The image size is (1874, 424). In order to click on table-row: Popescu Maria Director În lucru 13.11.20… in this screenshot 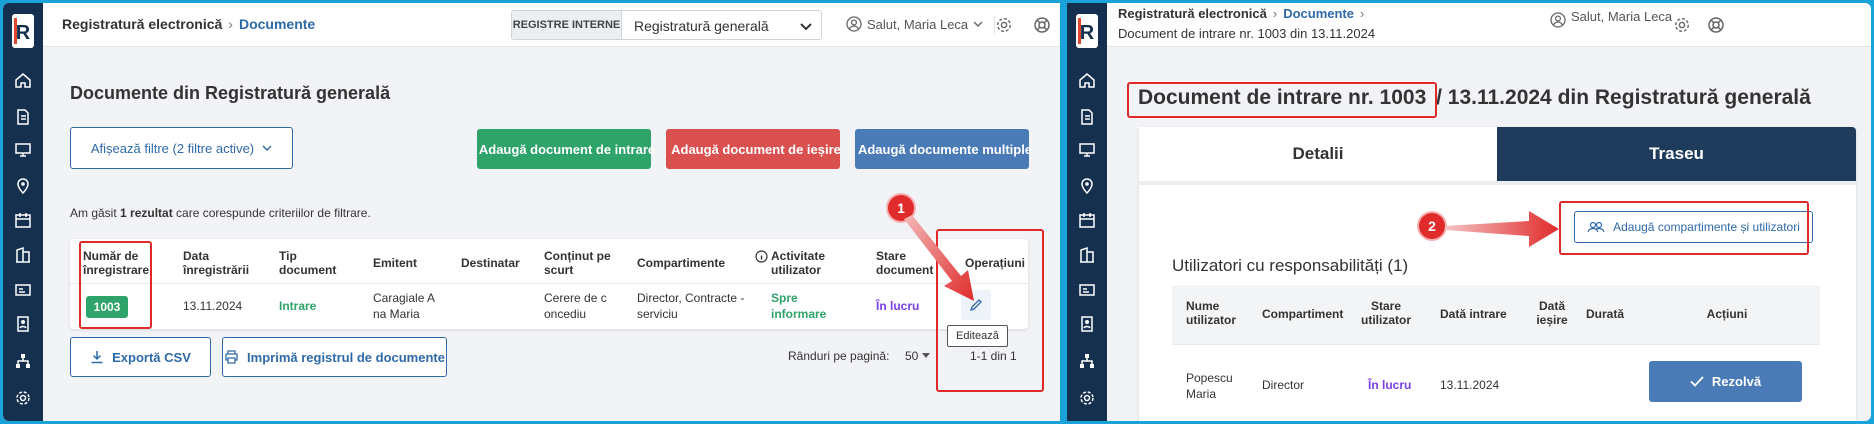, I will do `click(1496, 382)`.